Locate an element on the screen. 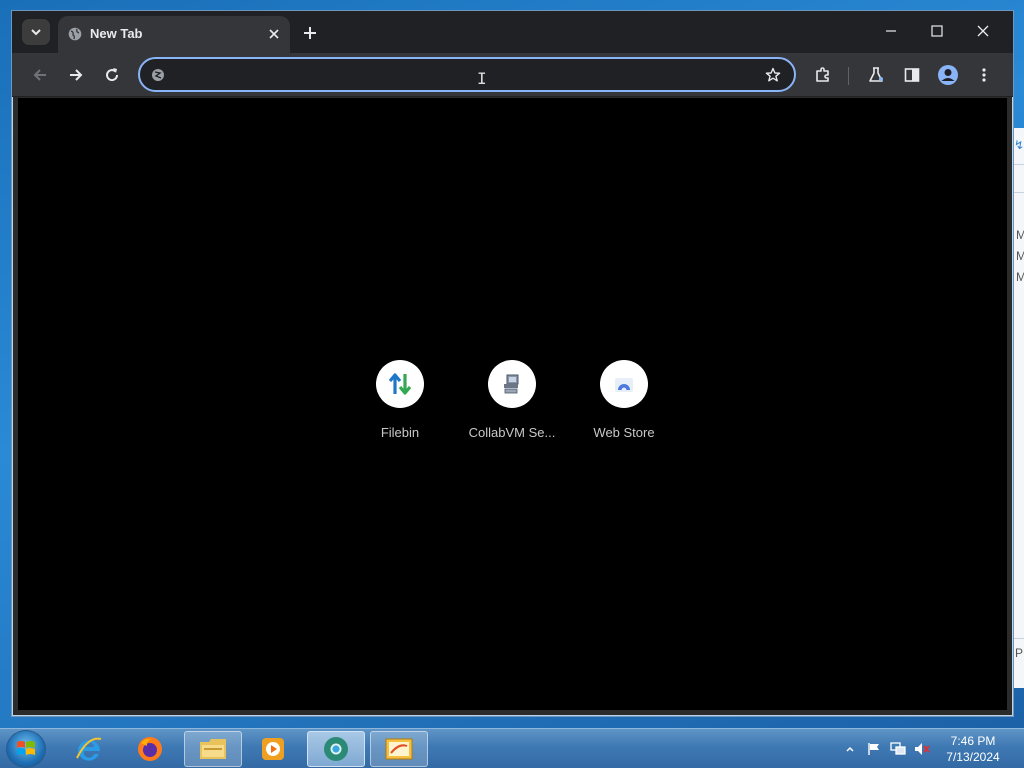  action-center-tray-icon is located at coordinates (874, 749).